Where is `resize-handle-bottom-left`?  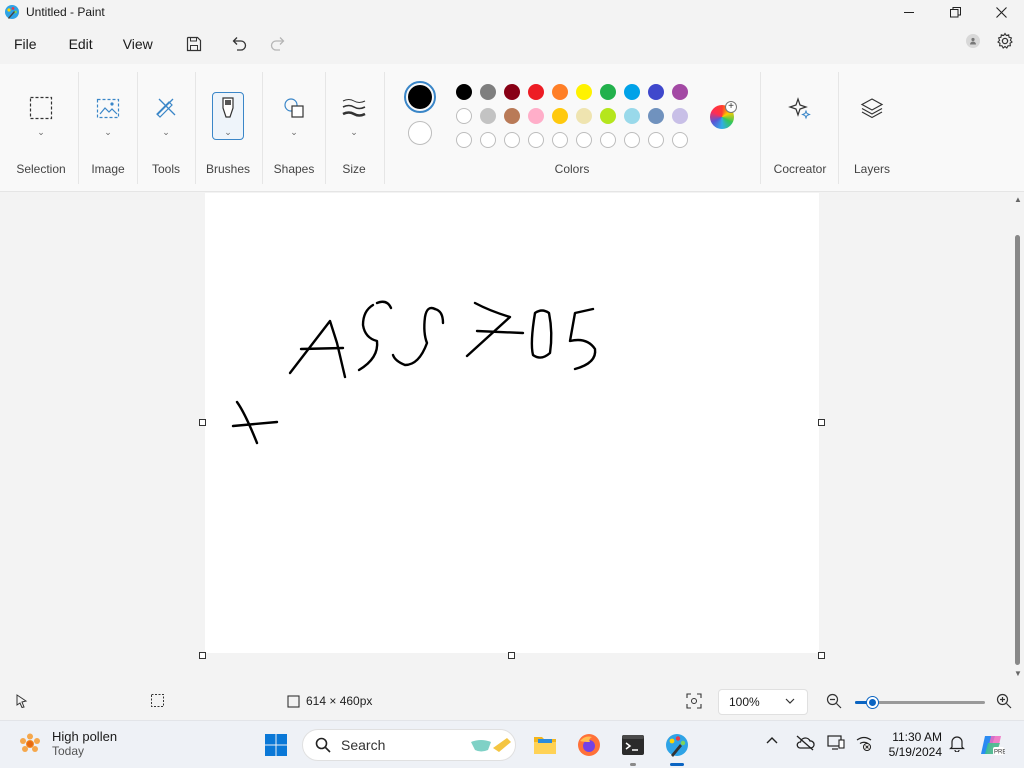 resize-handle-bottom-left is located at coordinates (202, 655).